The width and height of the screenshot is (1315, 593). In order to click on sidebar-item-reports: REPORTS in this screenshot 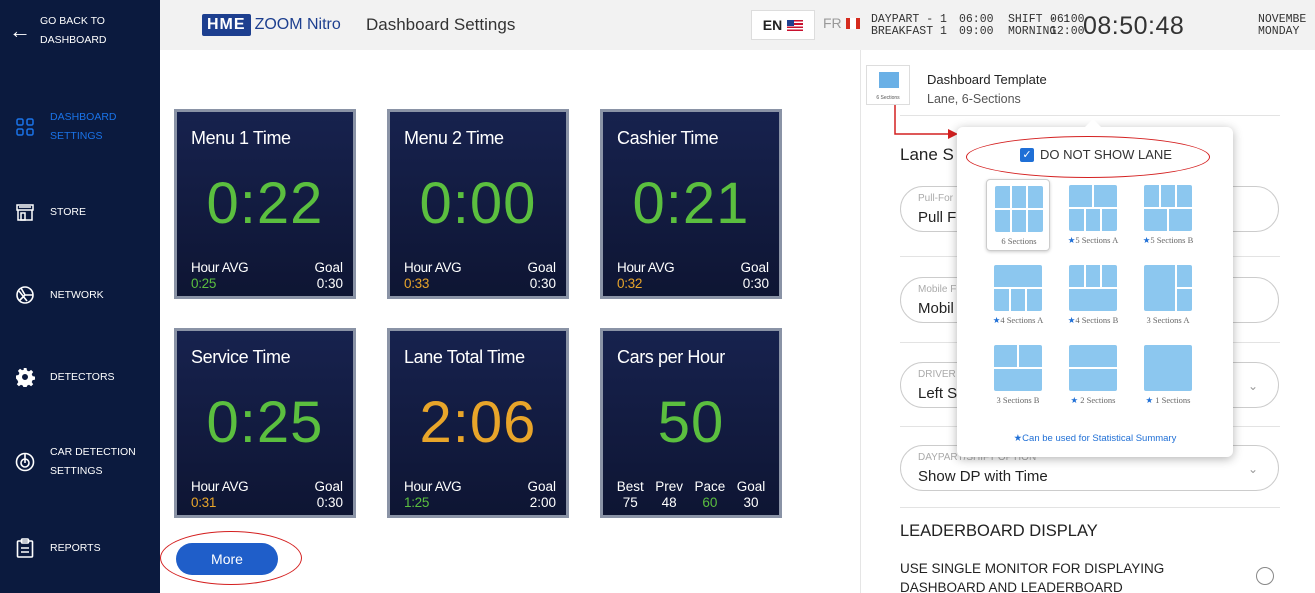, I will do `click(80, 548)`.